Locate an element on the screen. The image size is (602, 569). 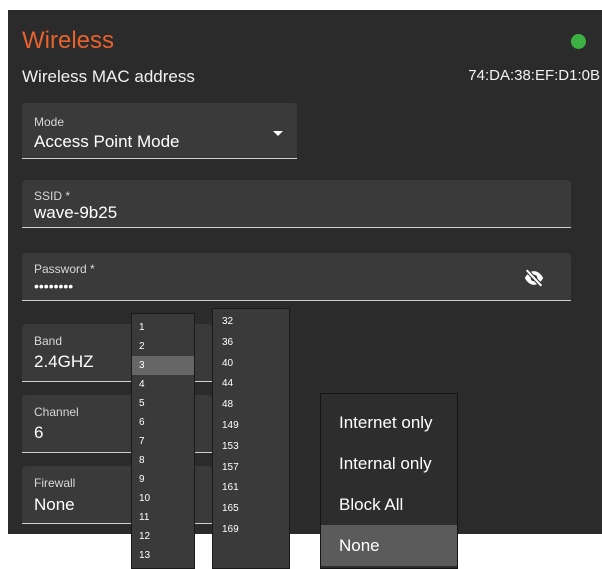
channel-option: 7 is located at coordinates (163, 441).